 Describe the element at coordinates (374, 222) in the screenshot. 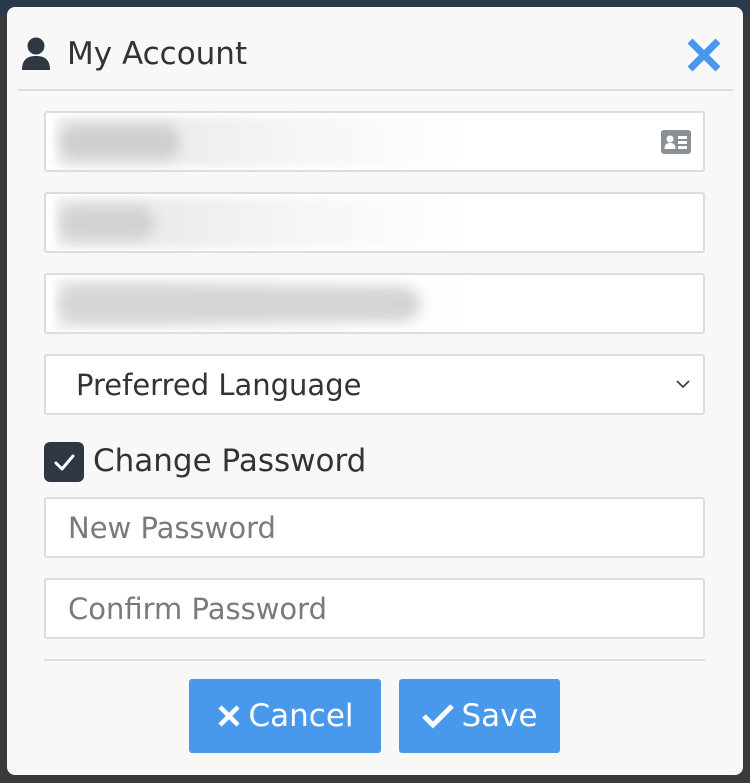

I see `last-name-field` at that location.